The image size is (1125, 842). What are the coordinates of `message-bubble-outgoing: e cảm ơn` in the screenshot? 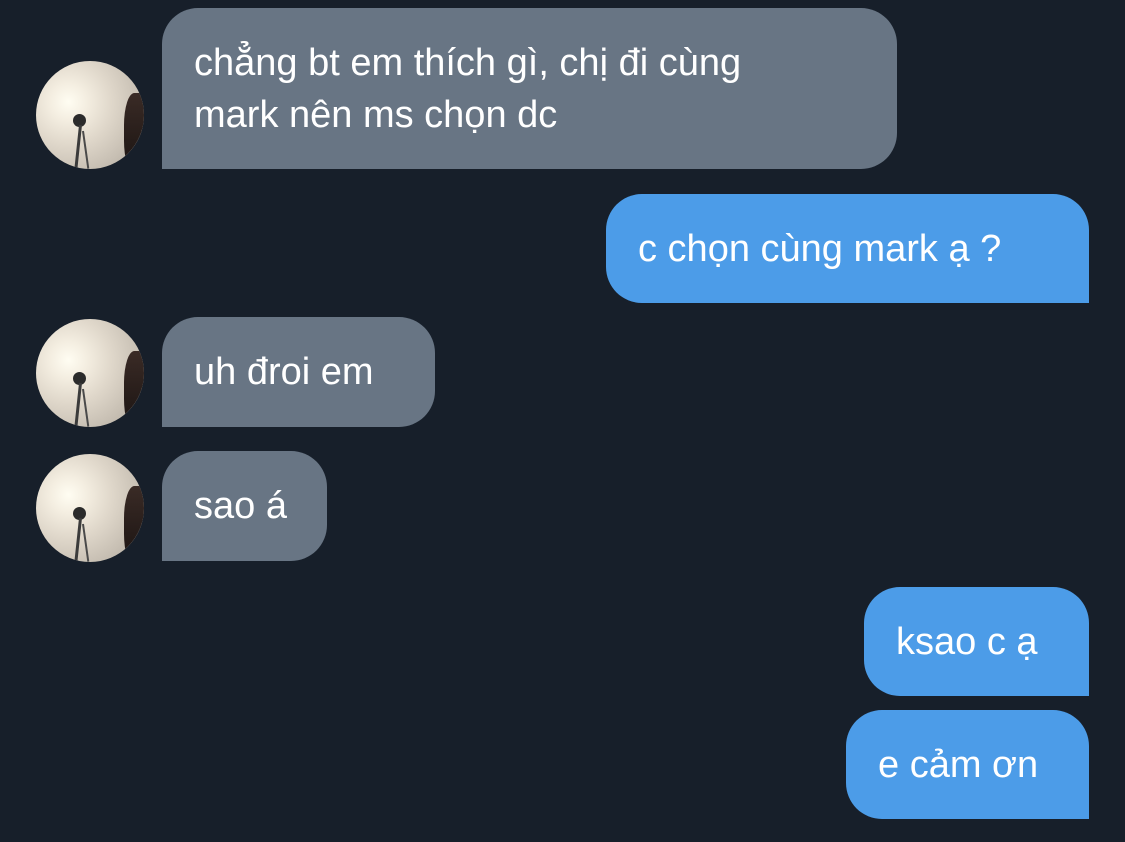 It's located at (967, 764).